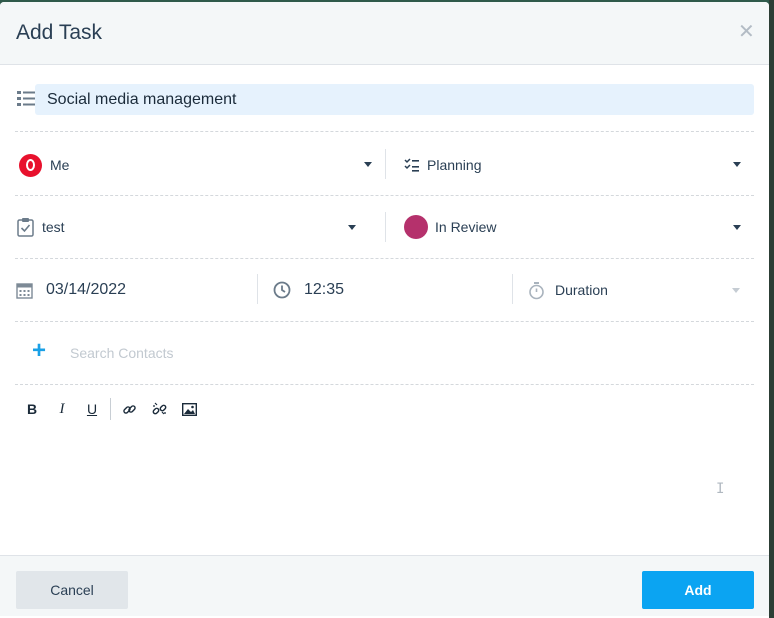 Image resolution: width=774 pixels, height=618 pixels. Describe the element at coordinates (39, 351) in the screenshot. I see `plus-icon: +` at that location.